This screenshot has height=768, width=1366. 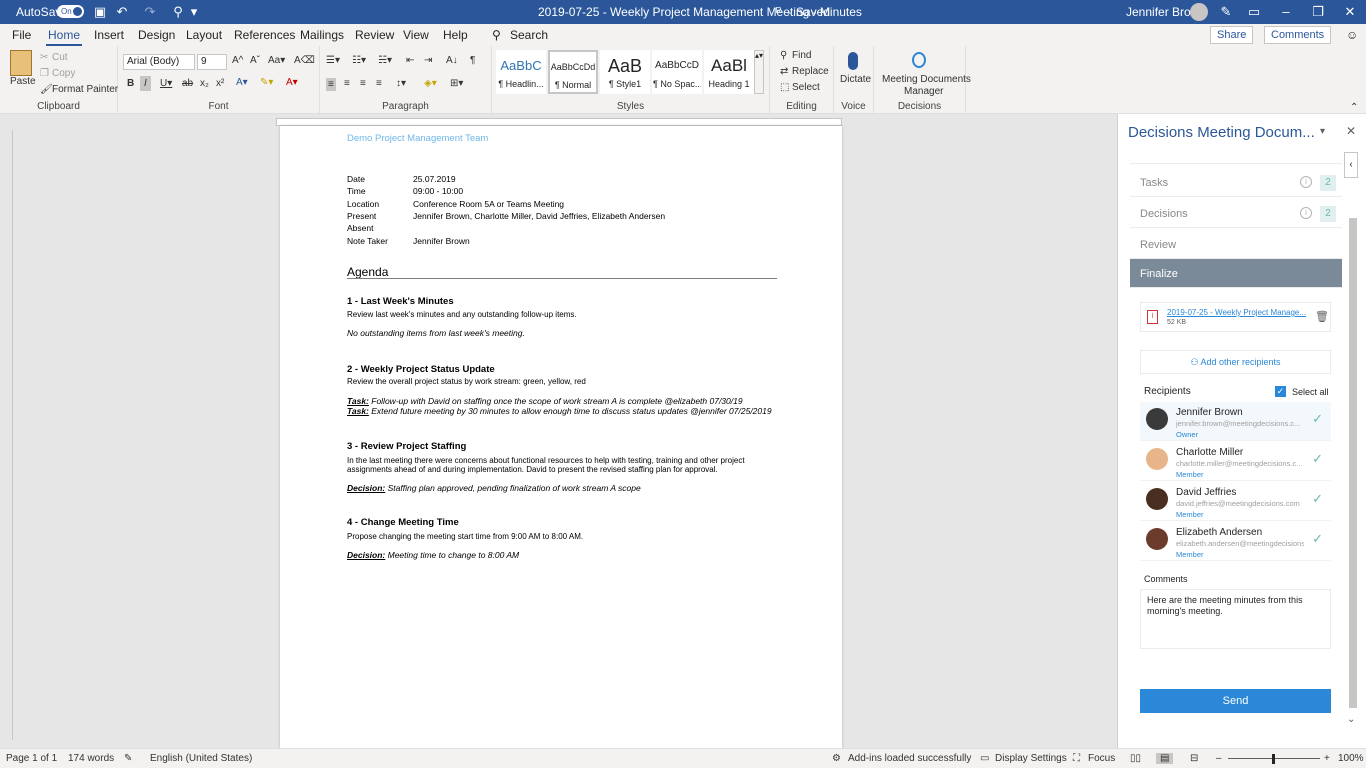 I want to click on close-icon: ✕, so click(x=1350, y=12).